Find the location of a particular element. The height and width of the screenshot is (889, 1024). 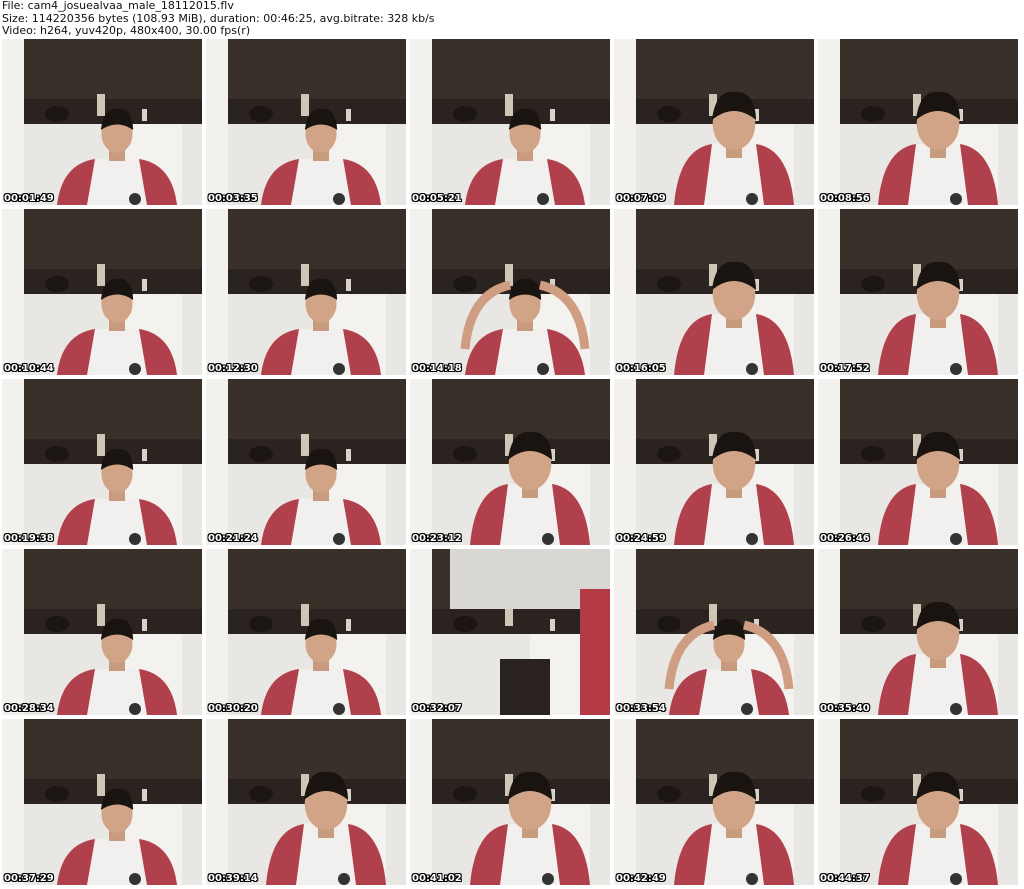

thumbnail-cell: 00:01:49 is located at coordinates (102, 122).